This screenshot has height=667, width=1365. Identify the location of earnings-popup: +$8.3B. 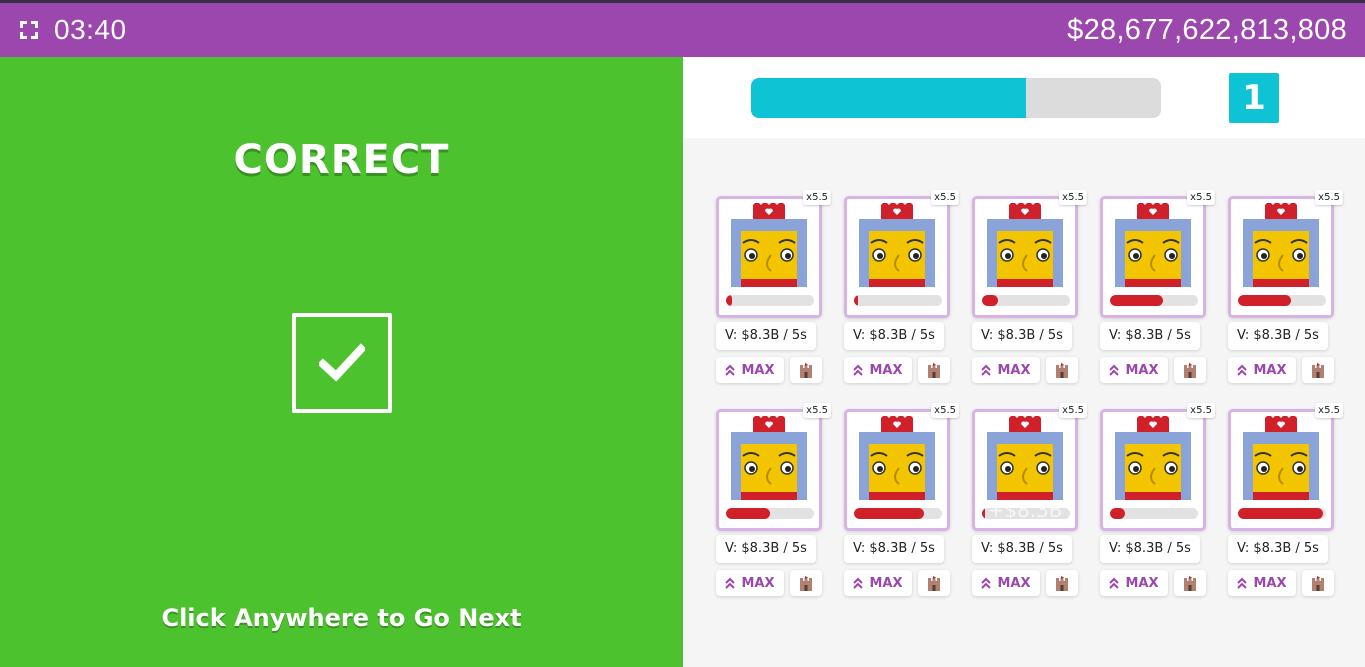
(1025, 510).